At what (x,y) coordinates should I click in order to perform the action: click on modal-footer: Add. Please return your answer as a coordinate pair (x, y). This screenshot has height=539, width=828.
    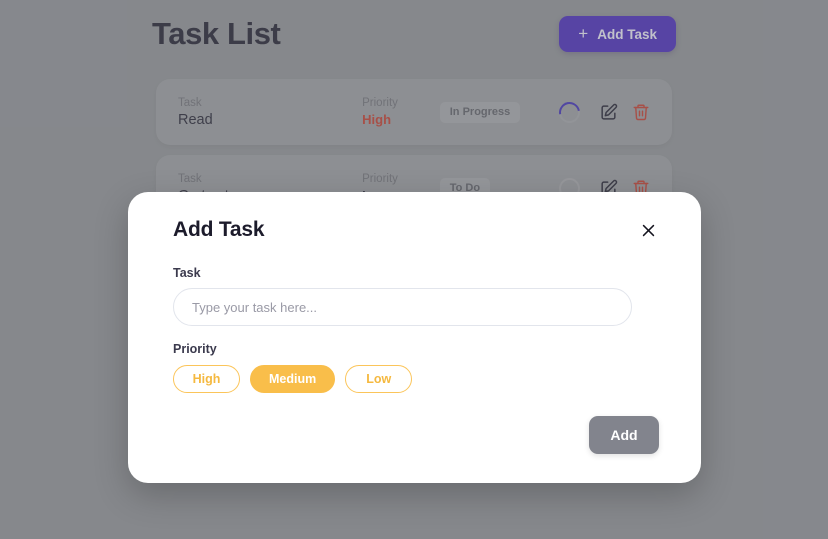
    Looking at the image, I should click on (624, 435).